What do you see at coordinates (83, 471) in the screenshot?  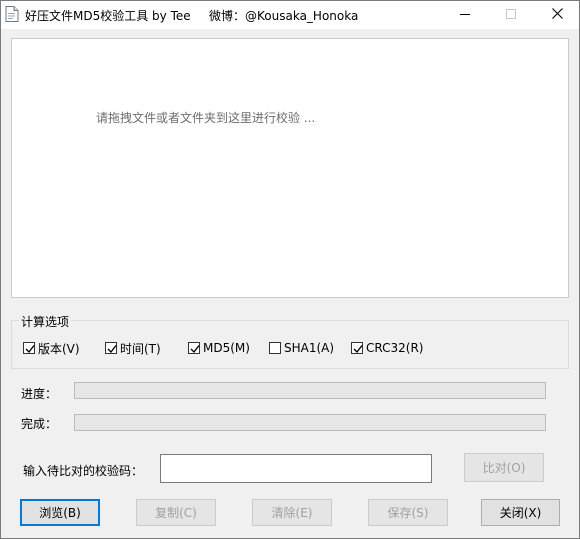 I see `checksum-input-label: 输入待比对的校验码：` at bounding box center [83, 471].